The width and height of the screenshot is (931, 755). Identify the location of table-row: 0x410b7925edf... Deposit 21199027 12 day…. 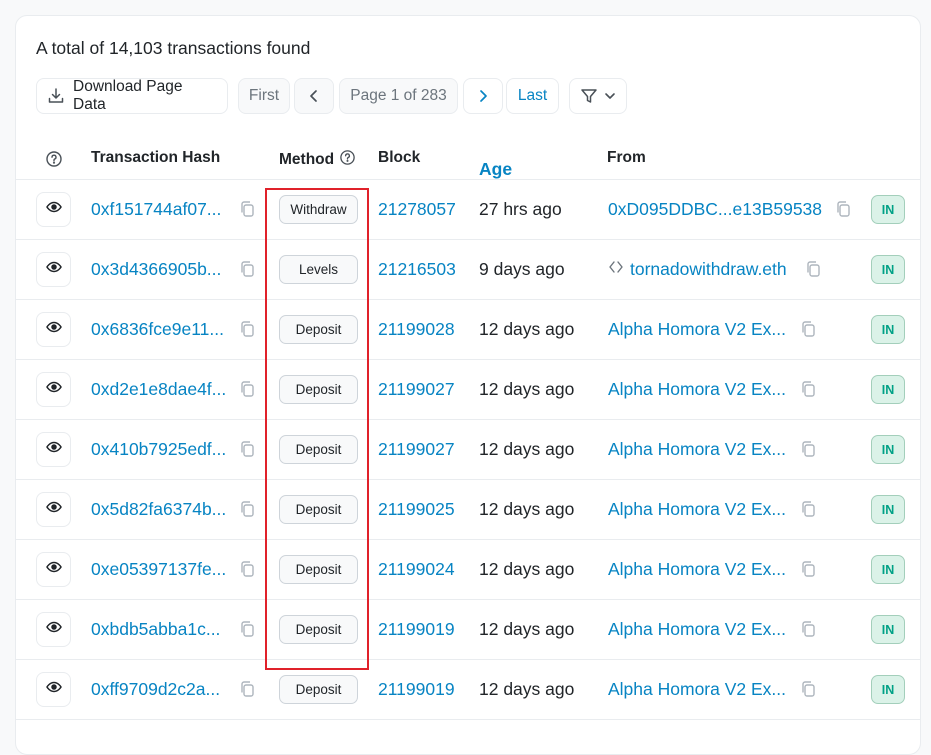
(468, 450).